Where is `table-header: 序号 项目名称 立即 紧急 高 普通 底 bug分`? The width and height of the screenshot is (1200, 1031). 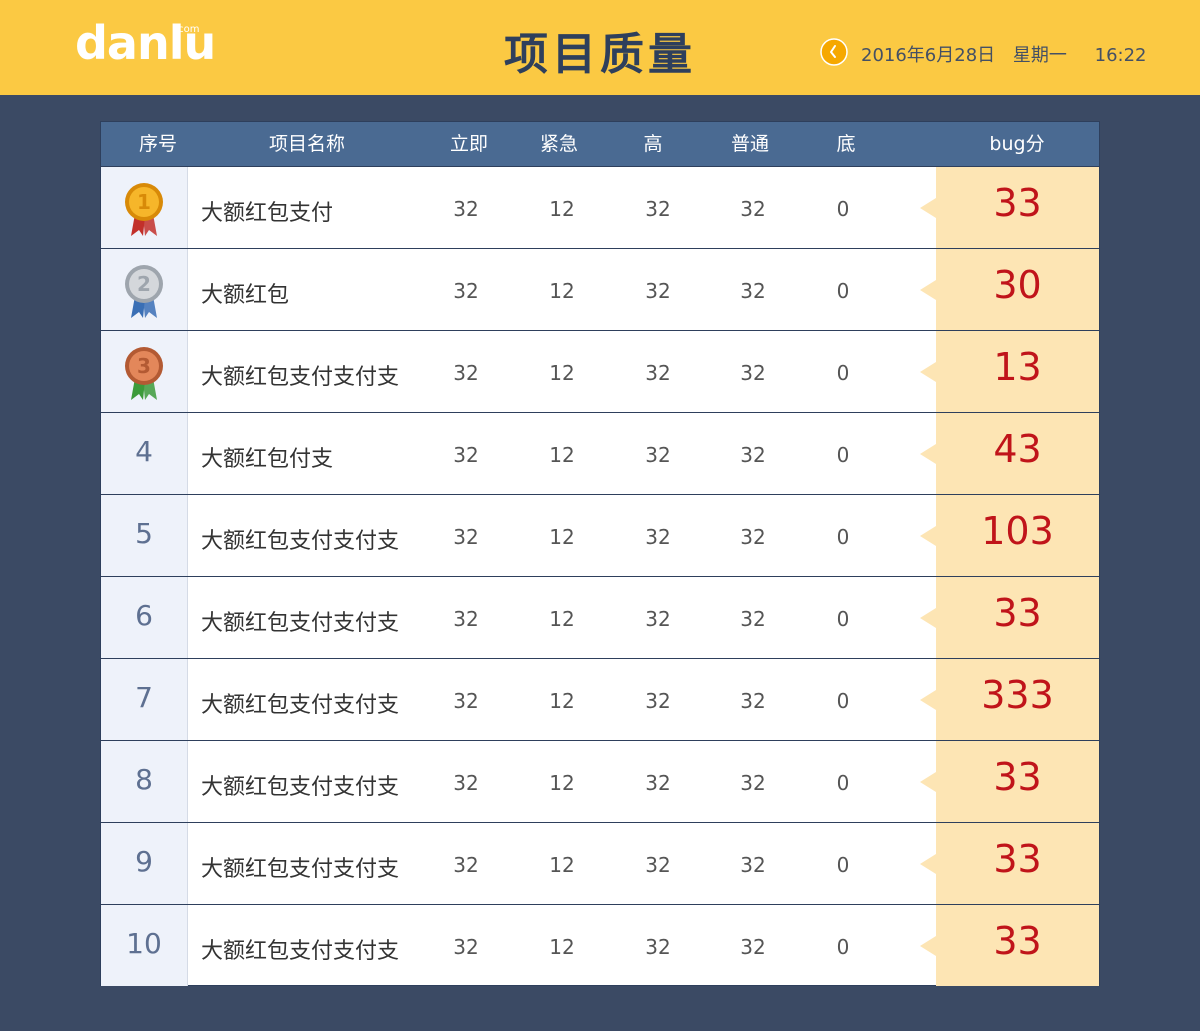
table-header: 序号 项目名称 立即 紧急 高 普通 底 bug分 is located at coordinates (600, 144).